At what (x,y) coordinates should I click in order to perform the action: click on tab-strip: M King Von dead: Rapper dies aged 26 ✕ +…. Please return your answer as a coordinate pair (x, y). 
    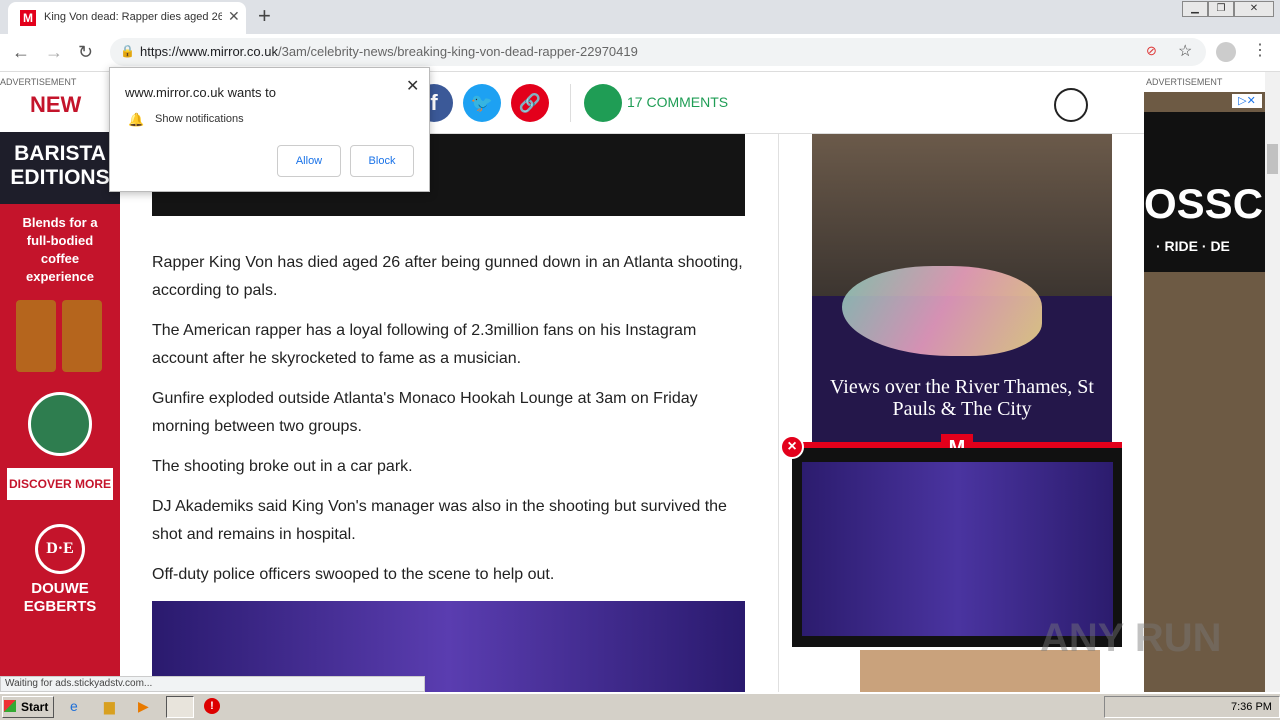
    Looking at the image, I should click on (640, 17).